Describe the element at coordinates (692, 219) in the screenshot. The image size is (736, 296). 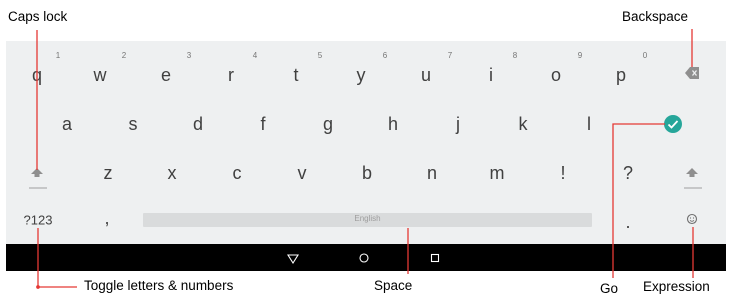
I see `emoji-icon` at that location.